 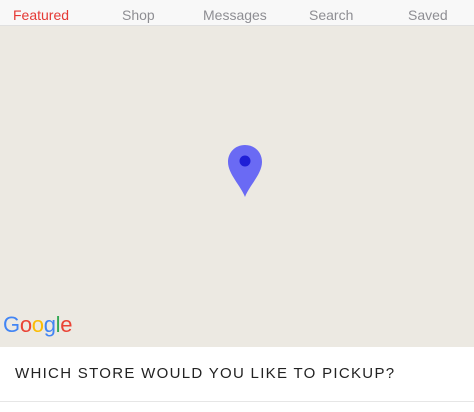 What do you see at coordinates (66, 324) in the screenshot?
I see `google-logo-letter: e` at bounding box center [66, 324].